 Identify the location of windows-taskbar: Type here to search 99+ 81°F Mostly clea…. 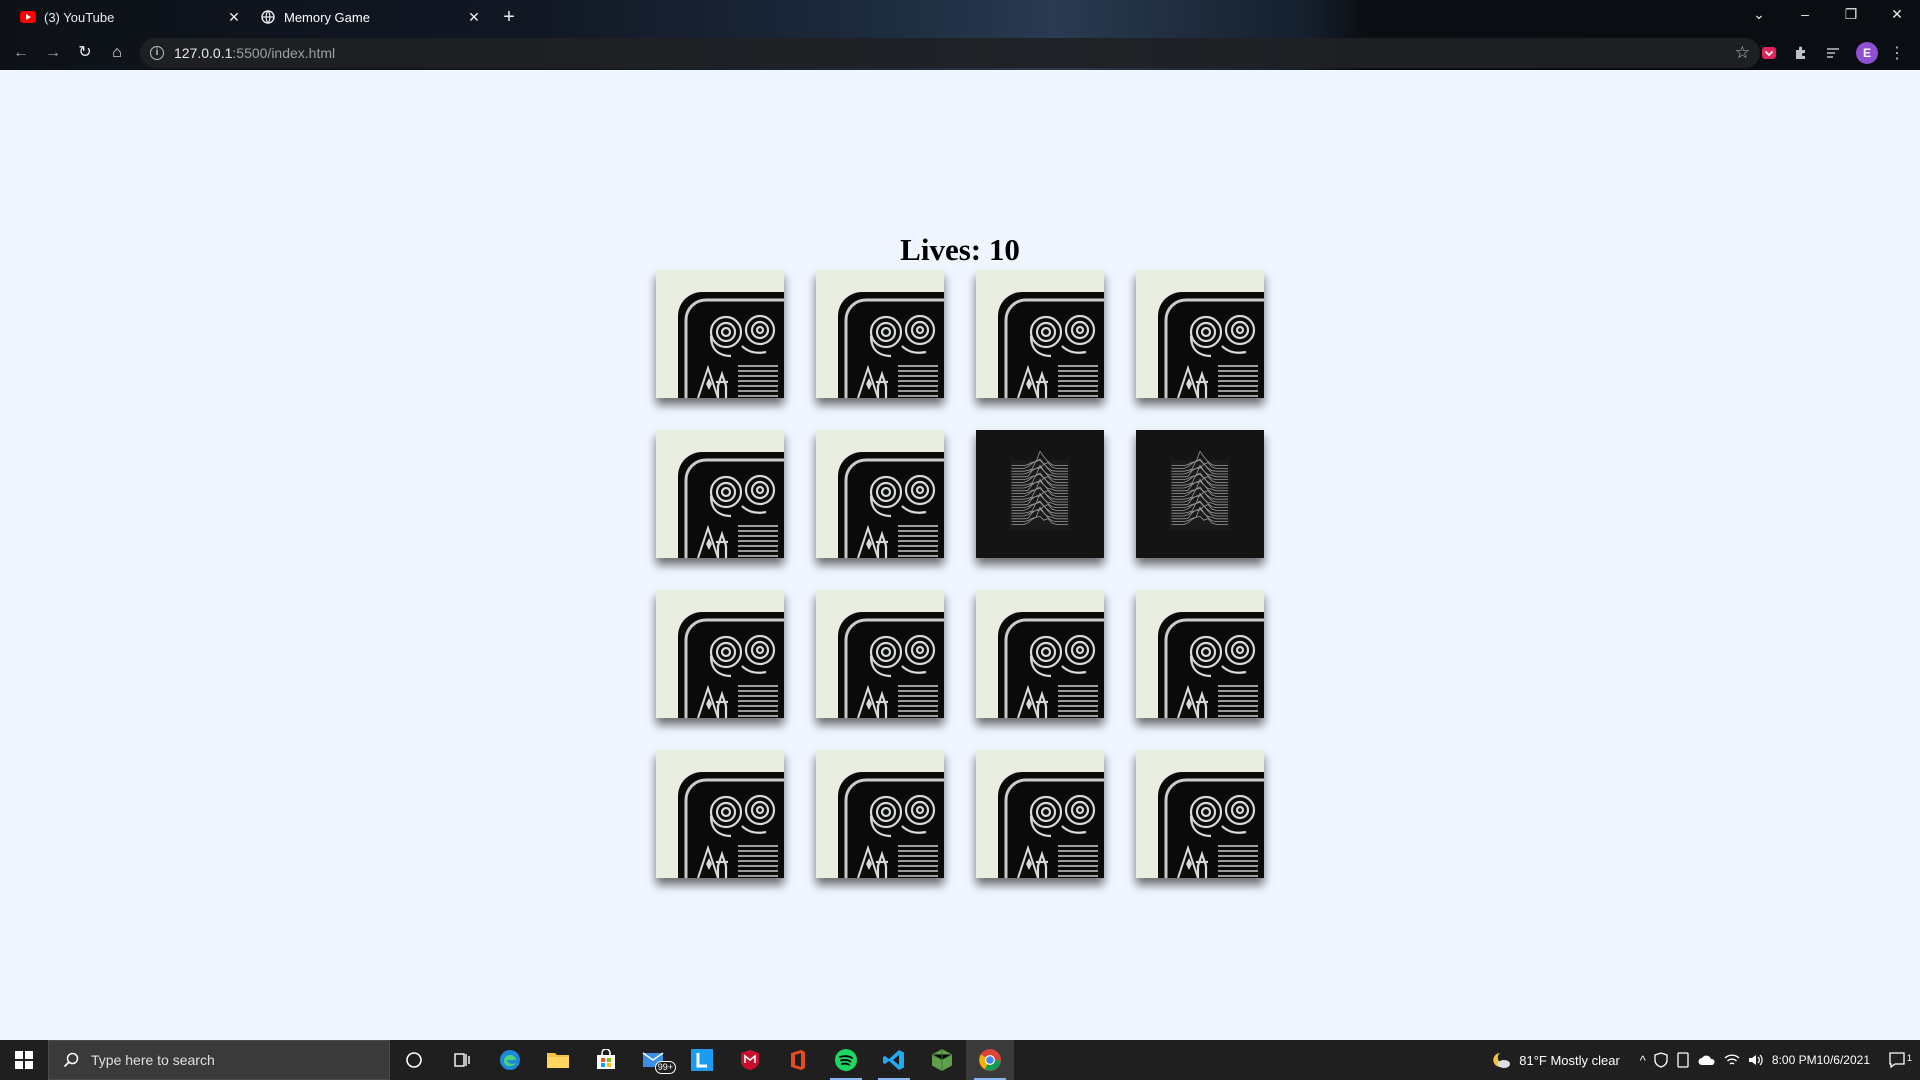
(960, 1060).